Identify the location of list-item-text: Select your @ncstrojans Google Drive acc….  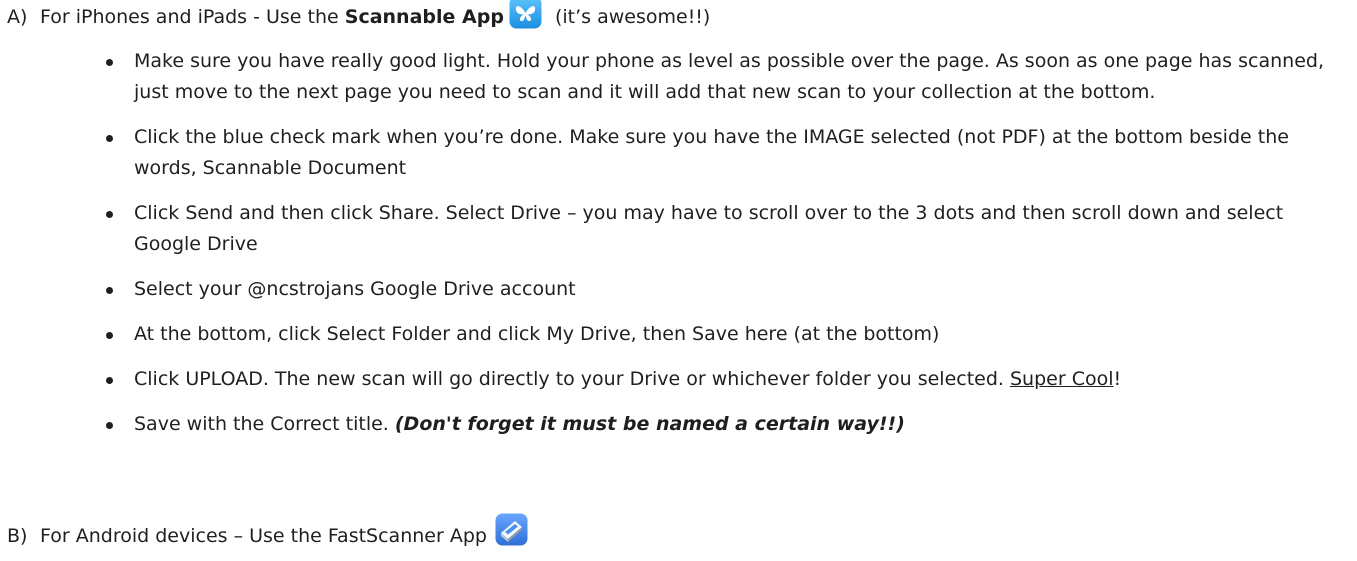
(355, 289).